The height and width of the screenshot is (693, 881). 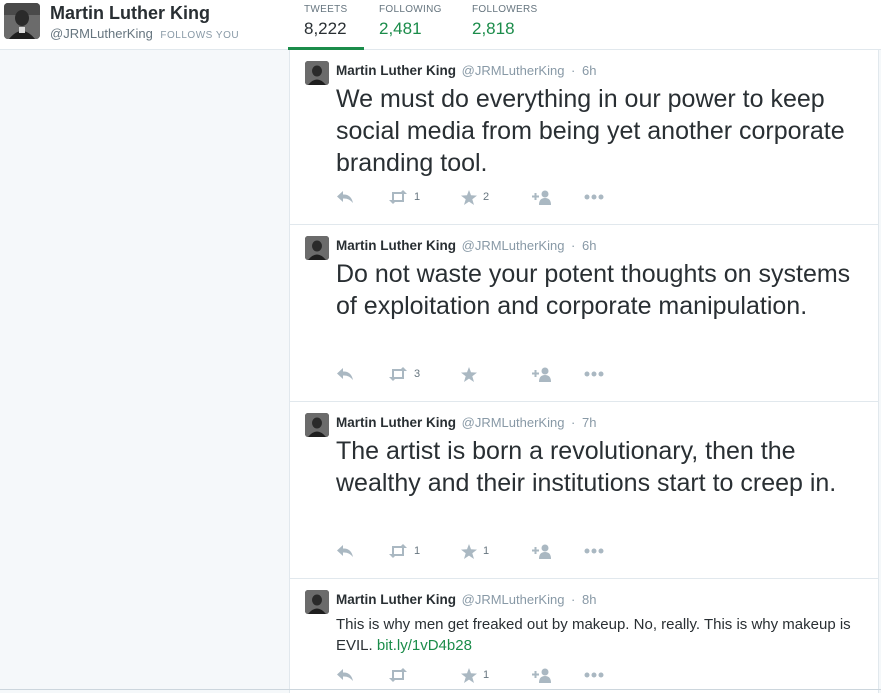 I want to click on tweet-timestamp: 8h, so click(x=589, y=599).